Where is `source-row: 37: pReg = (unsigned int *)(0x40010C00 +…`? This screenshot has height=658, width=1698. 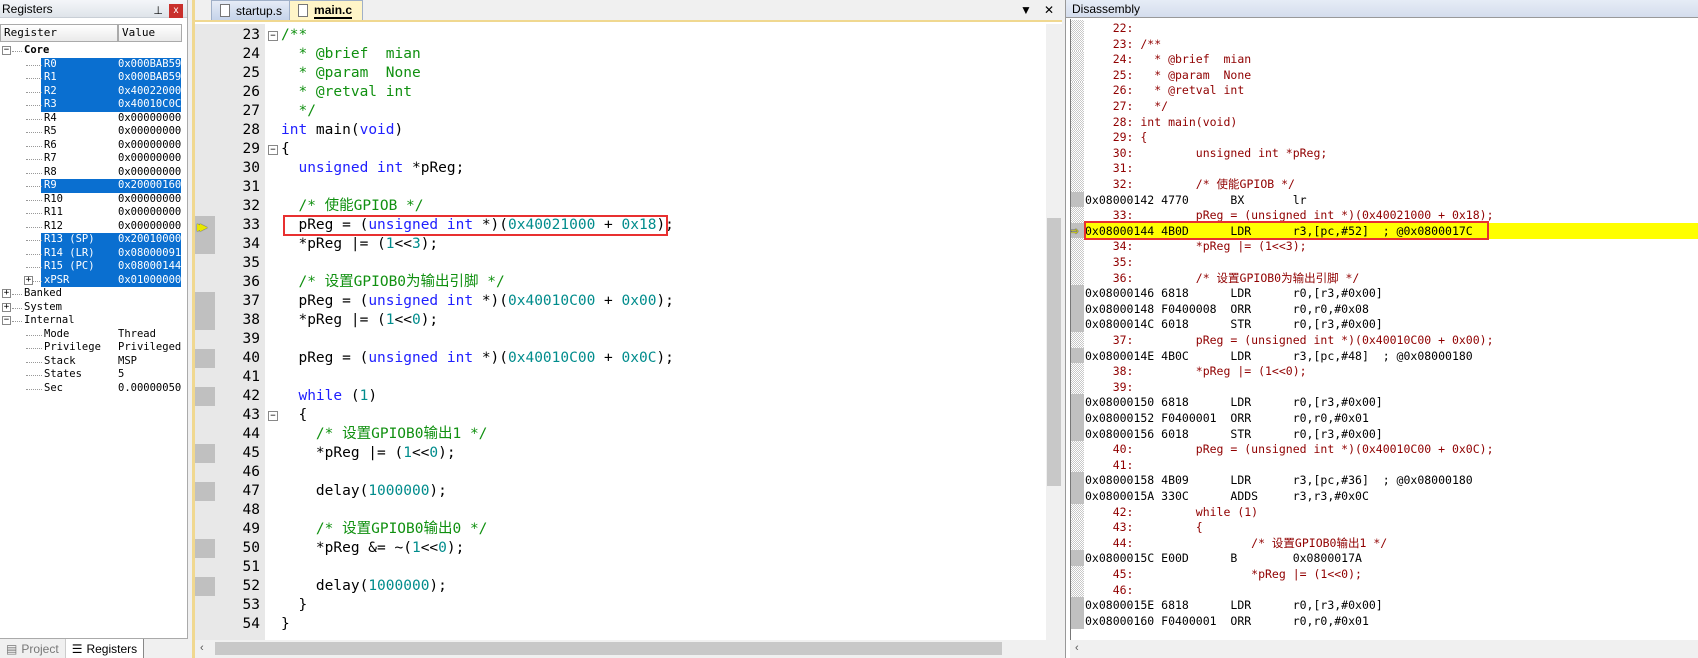
source-row: 37: pReg = (unsigned int *)(0x40010C00 +… is located at coordinates (1384, 340).